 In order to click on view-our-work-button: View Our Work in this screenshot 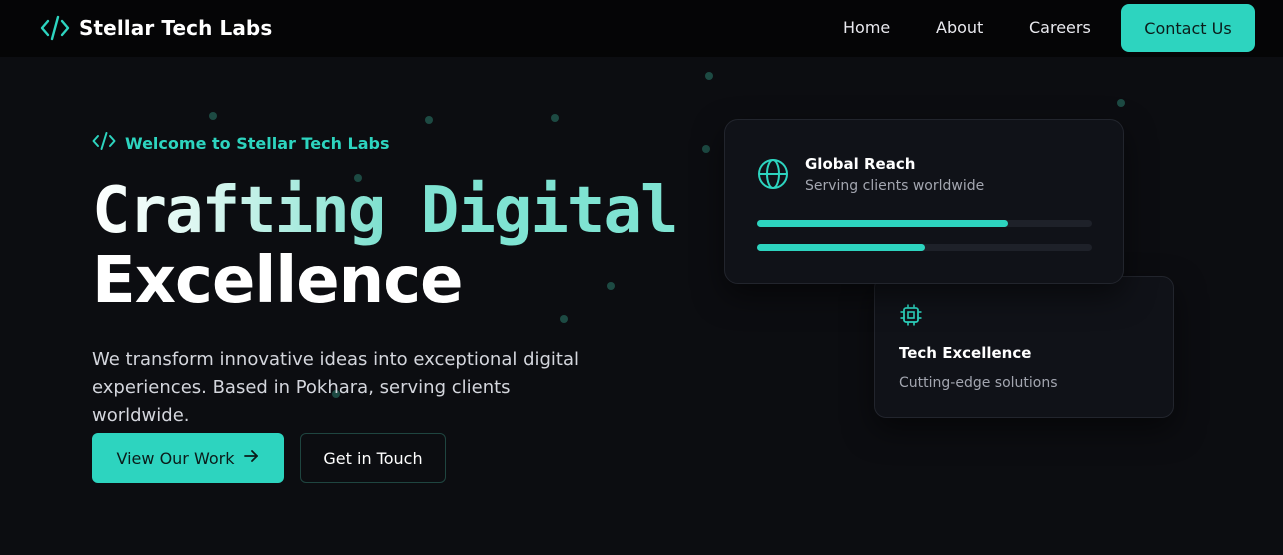, I will do `click(188, 458)`.